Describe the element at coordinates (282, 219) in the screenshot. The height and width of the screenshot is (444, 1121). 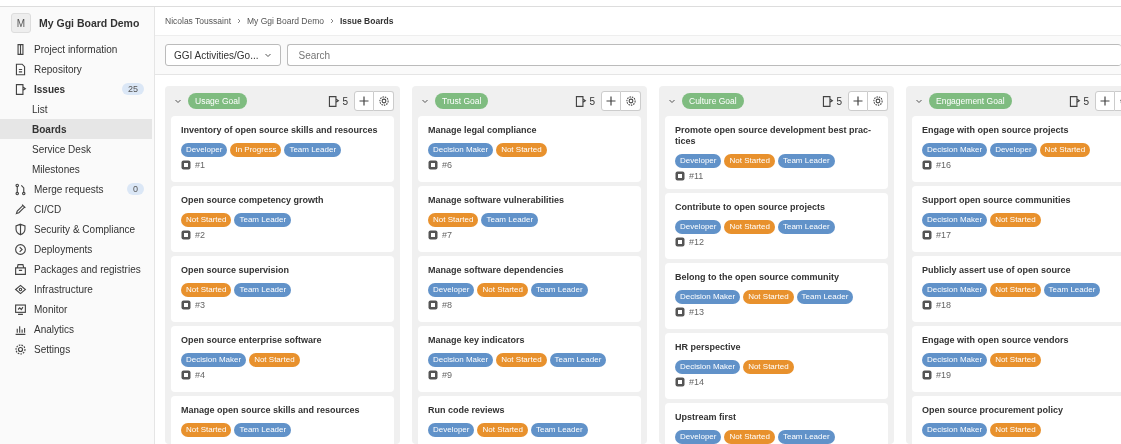
I see `issue-card: Open source competency growth Not Started Team Leader #2` at that location.